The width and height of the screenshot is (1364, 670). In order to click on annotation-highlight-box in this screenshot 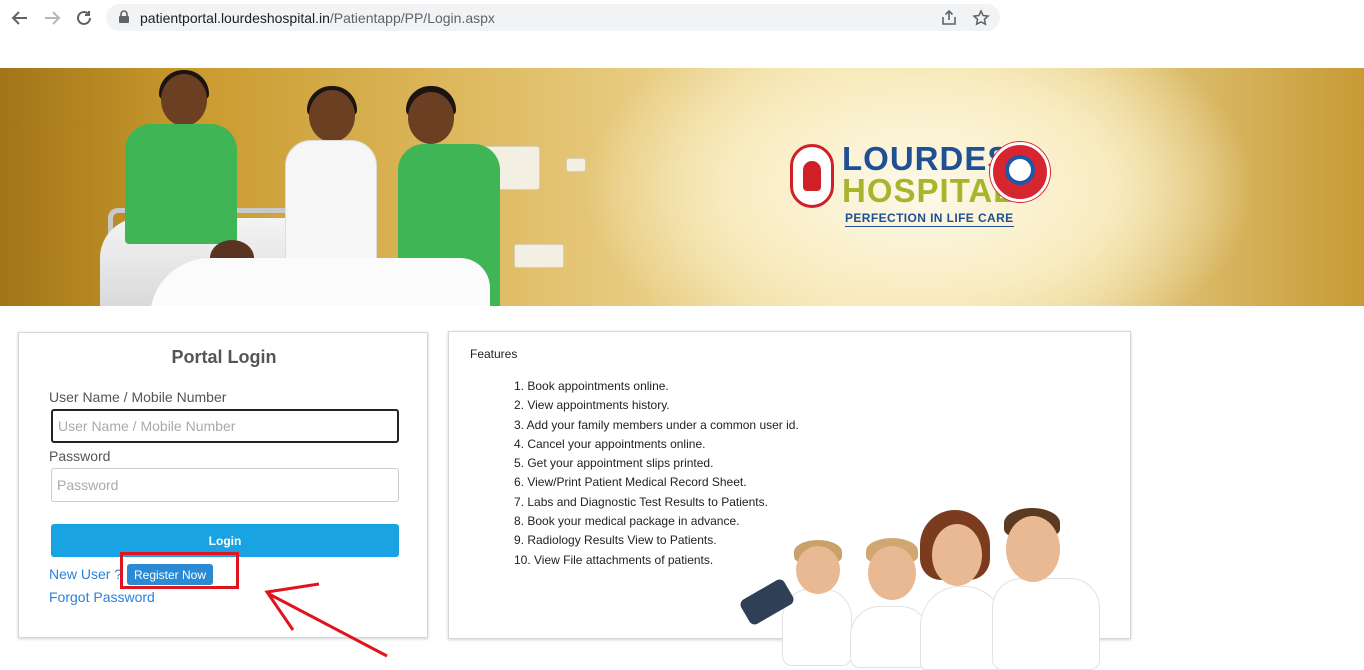, I will do `click(179, 570)`.